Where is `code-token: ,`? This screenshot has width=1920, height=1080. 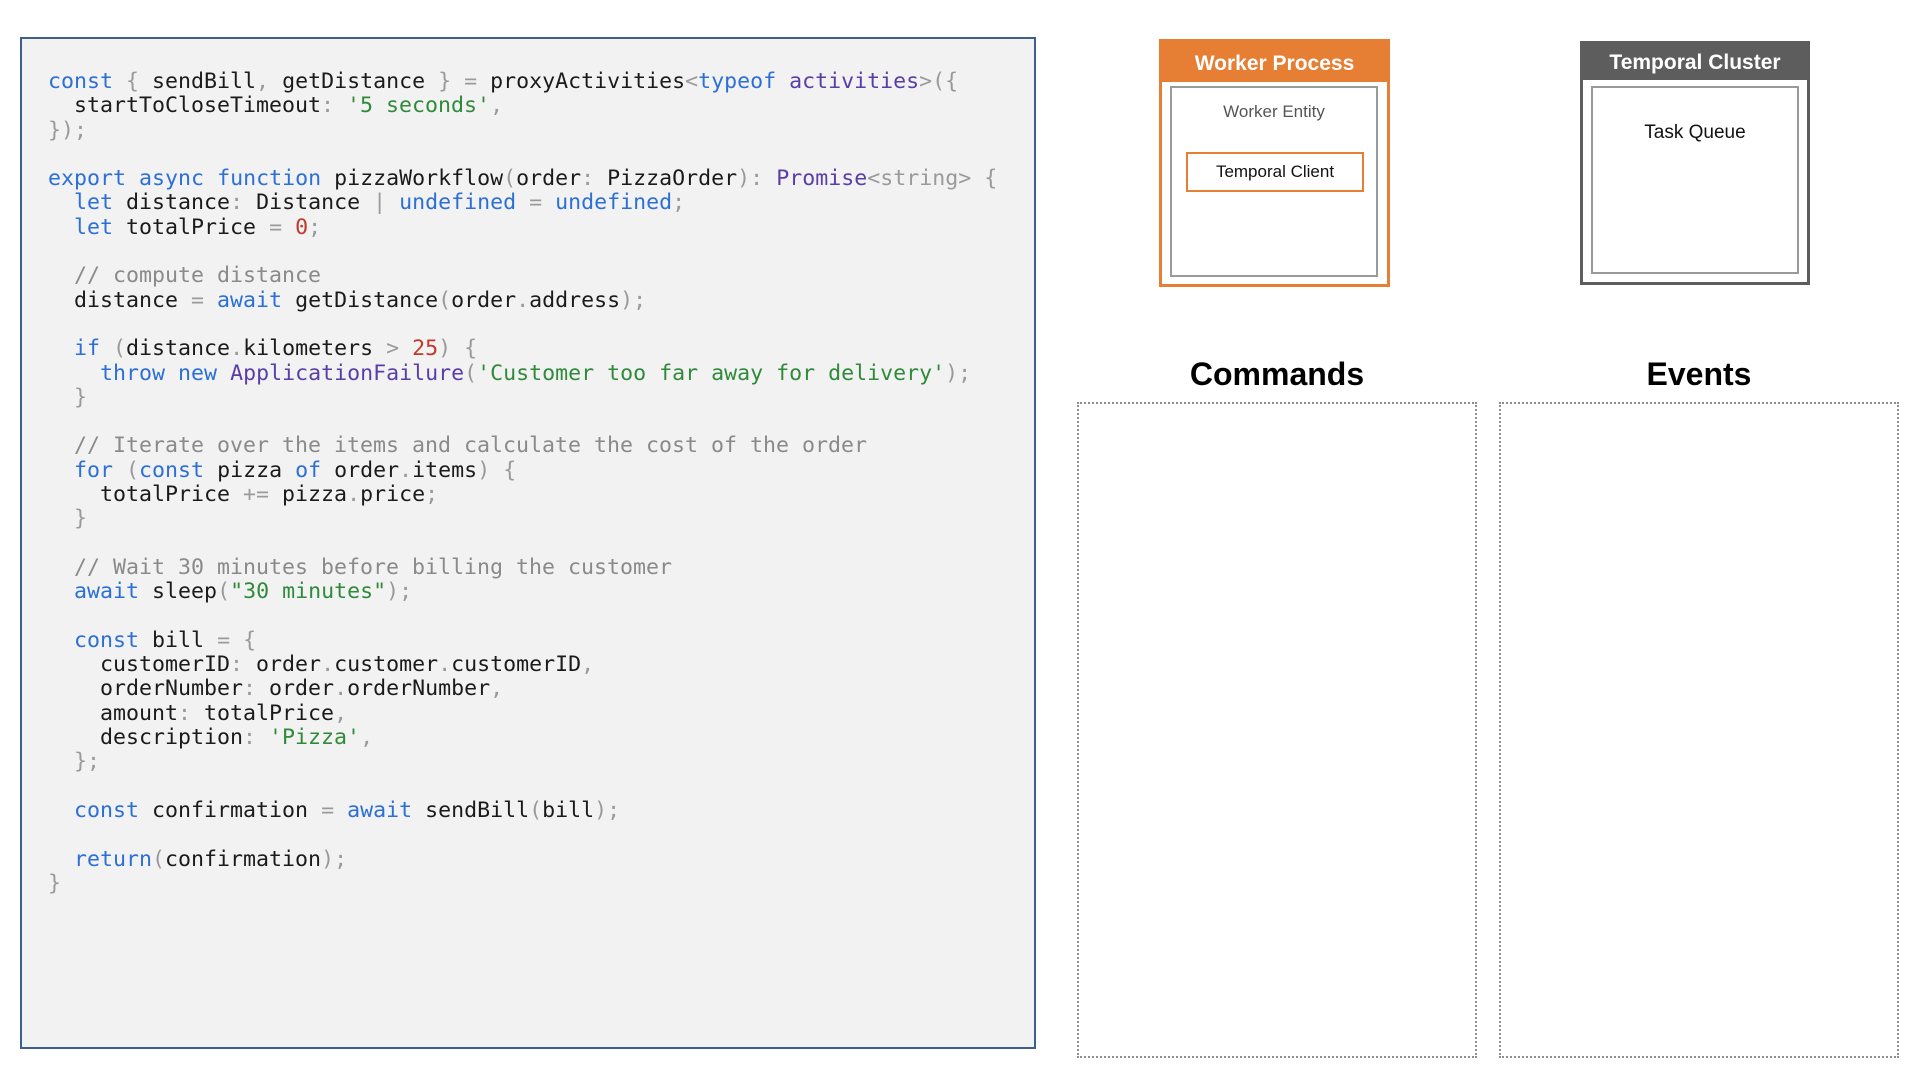 code-token: , is located at coordinates (269, 81).